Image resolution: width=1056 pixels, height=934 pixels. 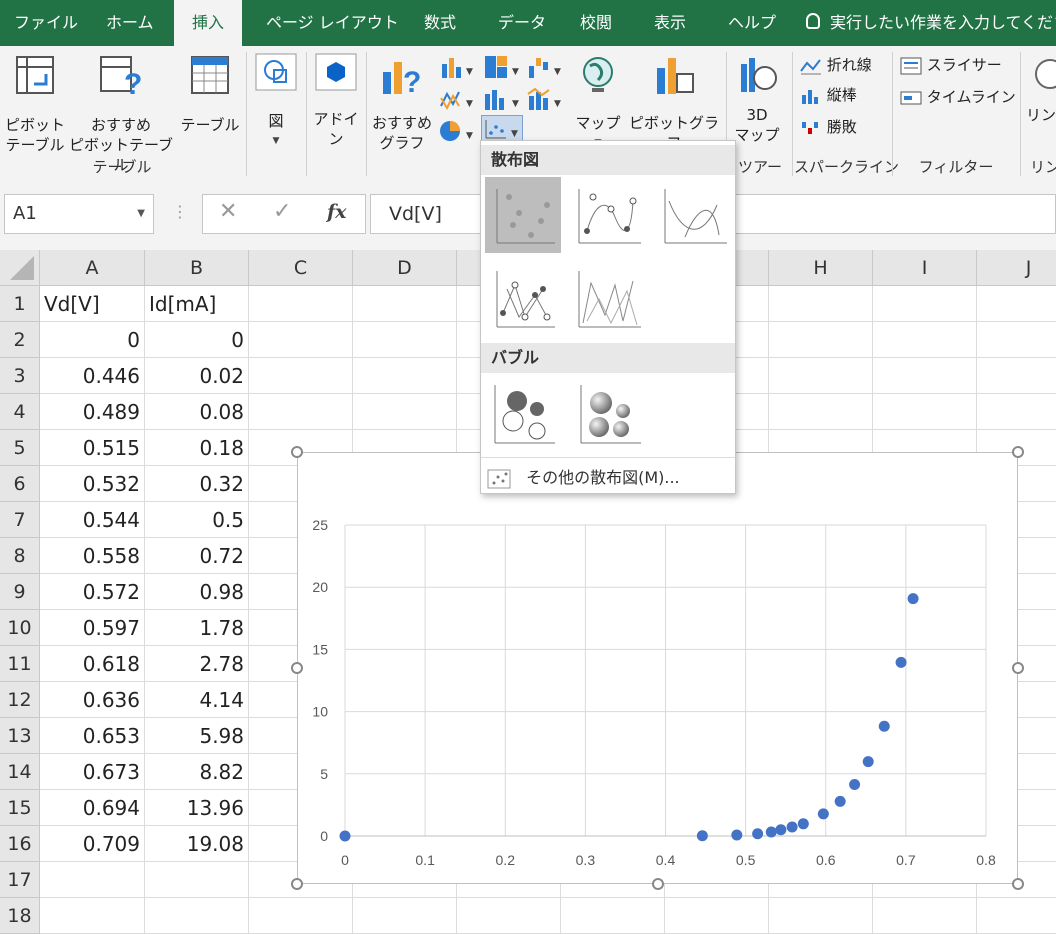 I want to click on cell-j3, so click(x=1016, y=376).